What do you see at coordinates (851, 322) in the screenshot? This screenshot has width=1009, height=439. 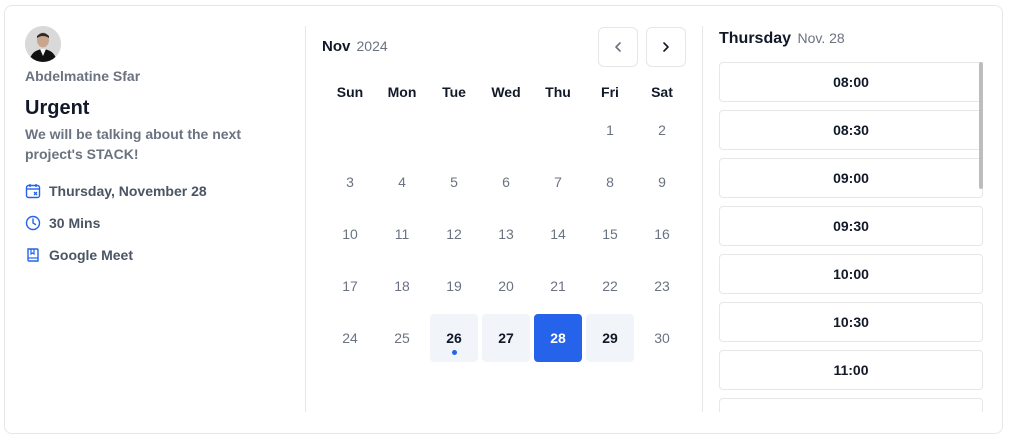 I see `time-slot-button: 10:30` at bounding box center [851, 322].